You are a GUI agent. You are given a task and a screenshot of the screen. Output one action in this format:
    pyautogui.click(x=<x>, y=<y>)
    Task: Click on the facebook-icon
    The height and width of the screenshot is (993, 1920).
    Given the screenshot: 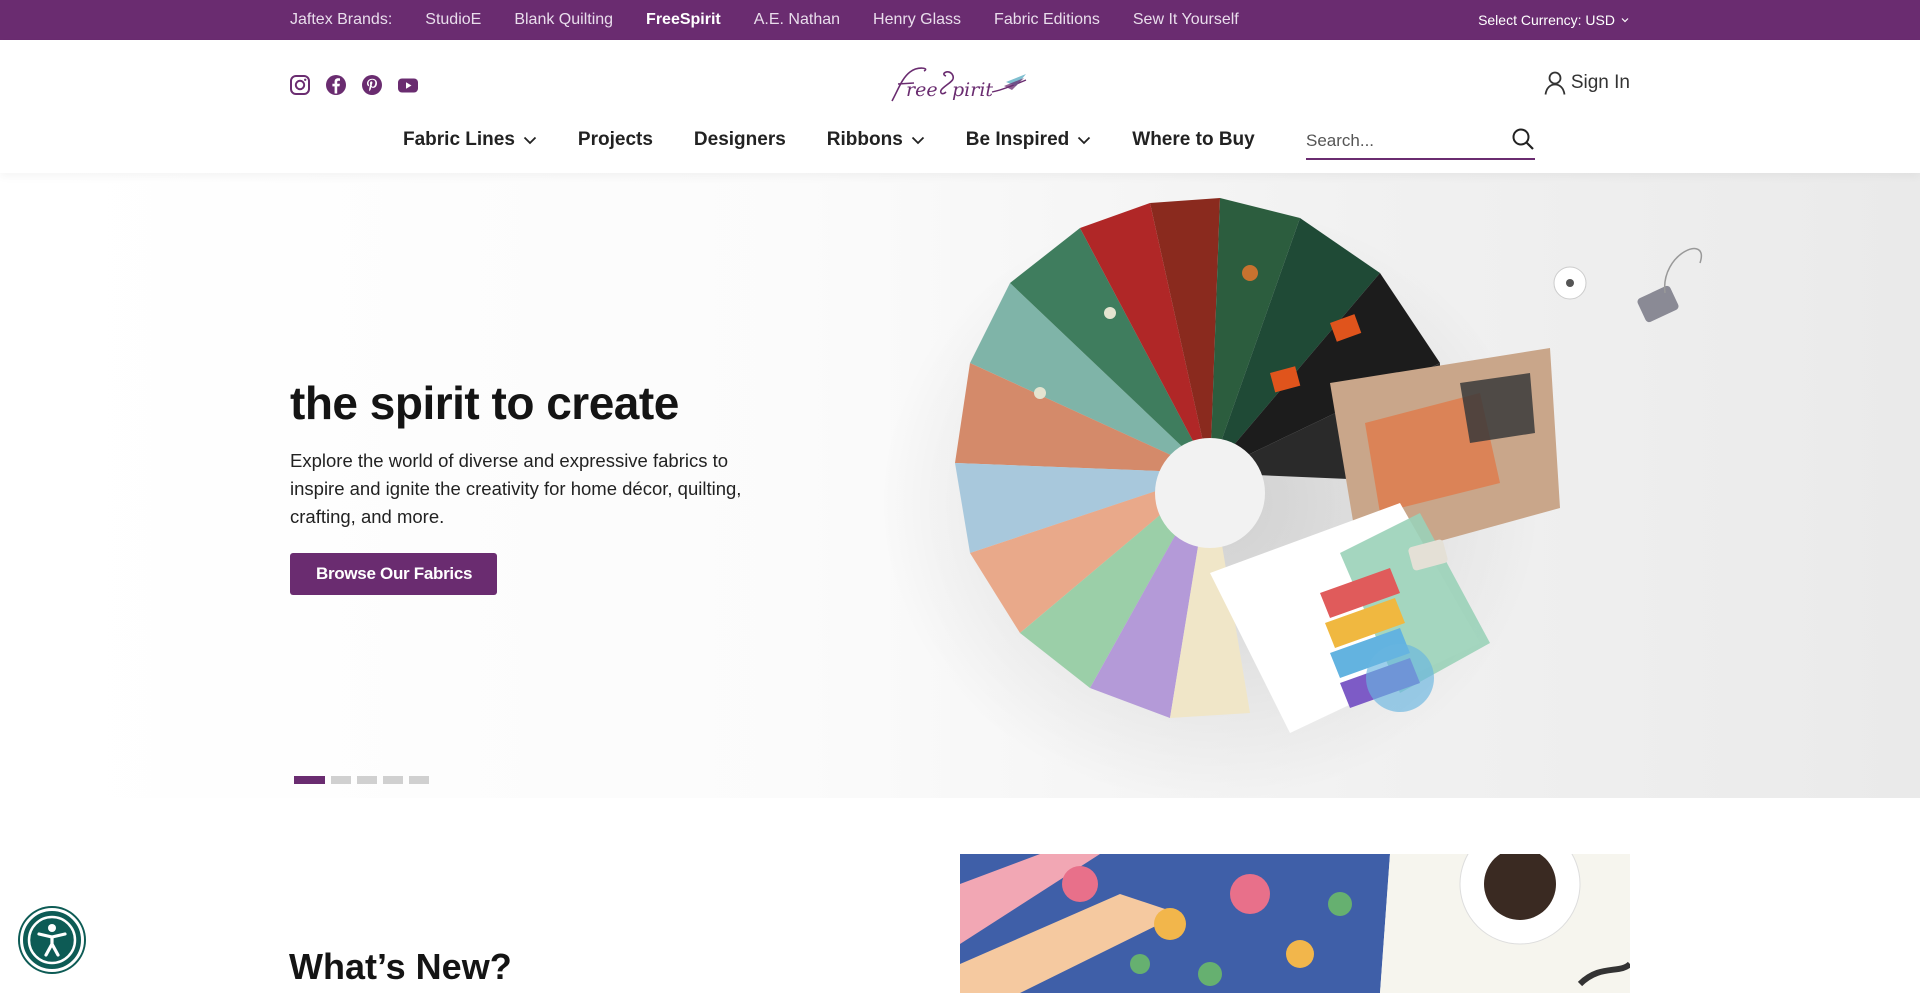 What is the action you would take?
    pyautogui.click(x=336, y=85)
    